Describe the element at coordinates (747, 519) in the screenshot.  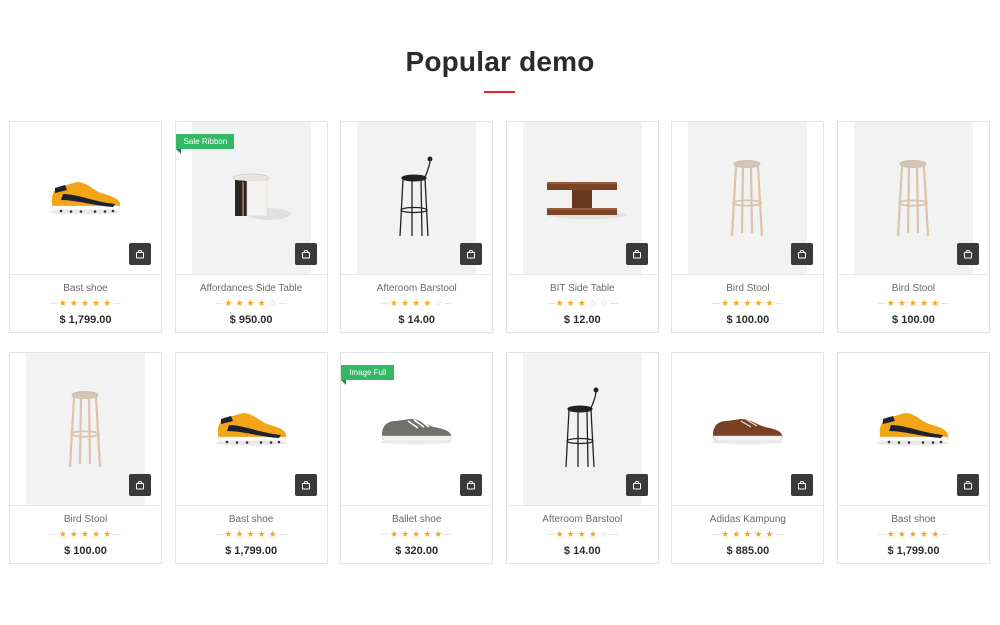
I see `product-name: Adidas Kampung` at that location.